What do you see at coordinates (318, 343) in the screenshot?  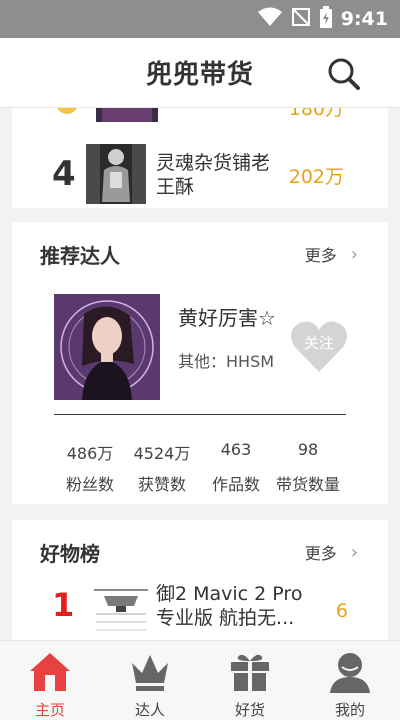 I see `follow-label: 关注` at bounding box center [318, 343].